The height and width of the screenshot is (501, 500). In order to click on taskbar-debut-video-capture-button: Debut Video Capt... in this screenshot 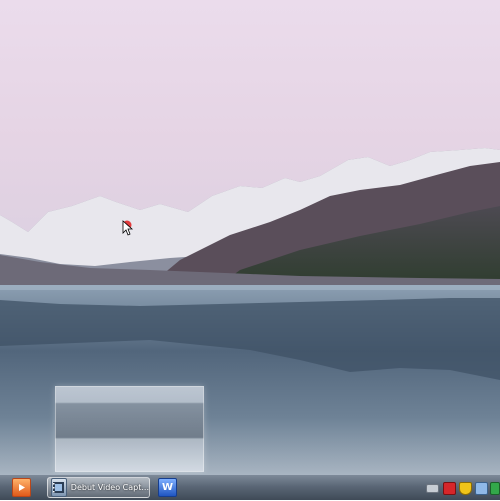, I will do `click(98, 487)`.